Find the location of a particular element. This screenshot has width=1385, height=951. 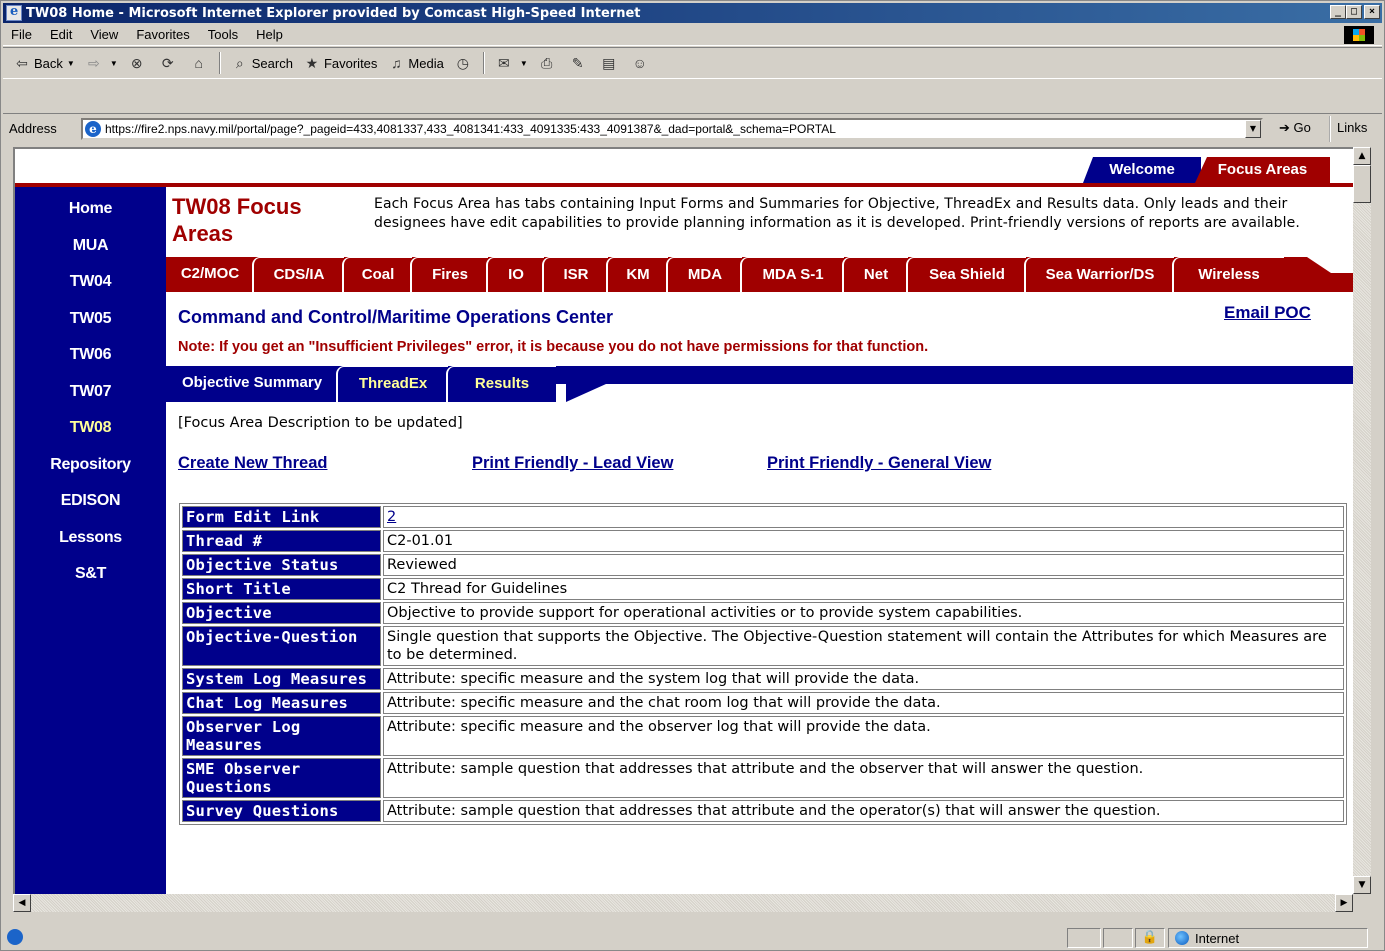

vertical-scroll-thumb is located at coordinates (1362, 184).